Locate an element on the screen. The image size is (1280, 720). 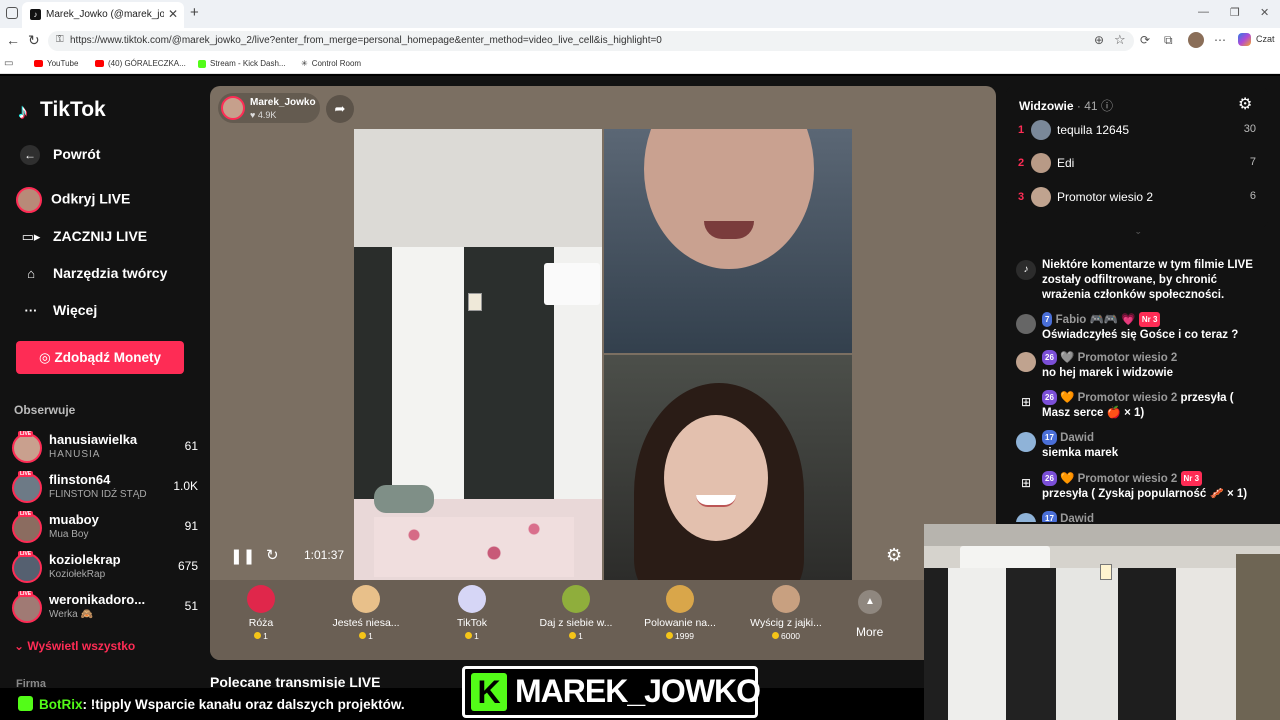
kick-channel-name: MAREK_JOWKO is located at coordinates (638, 691).